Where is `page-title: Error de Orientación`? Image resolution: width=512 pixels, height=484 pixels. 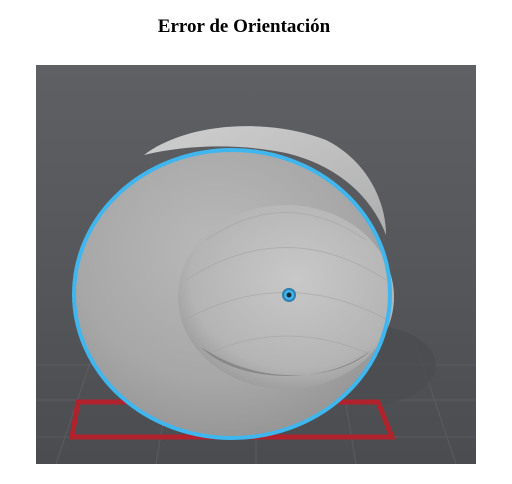 page-title: Error de Orientación is located at coordinates (244, 26).